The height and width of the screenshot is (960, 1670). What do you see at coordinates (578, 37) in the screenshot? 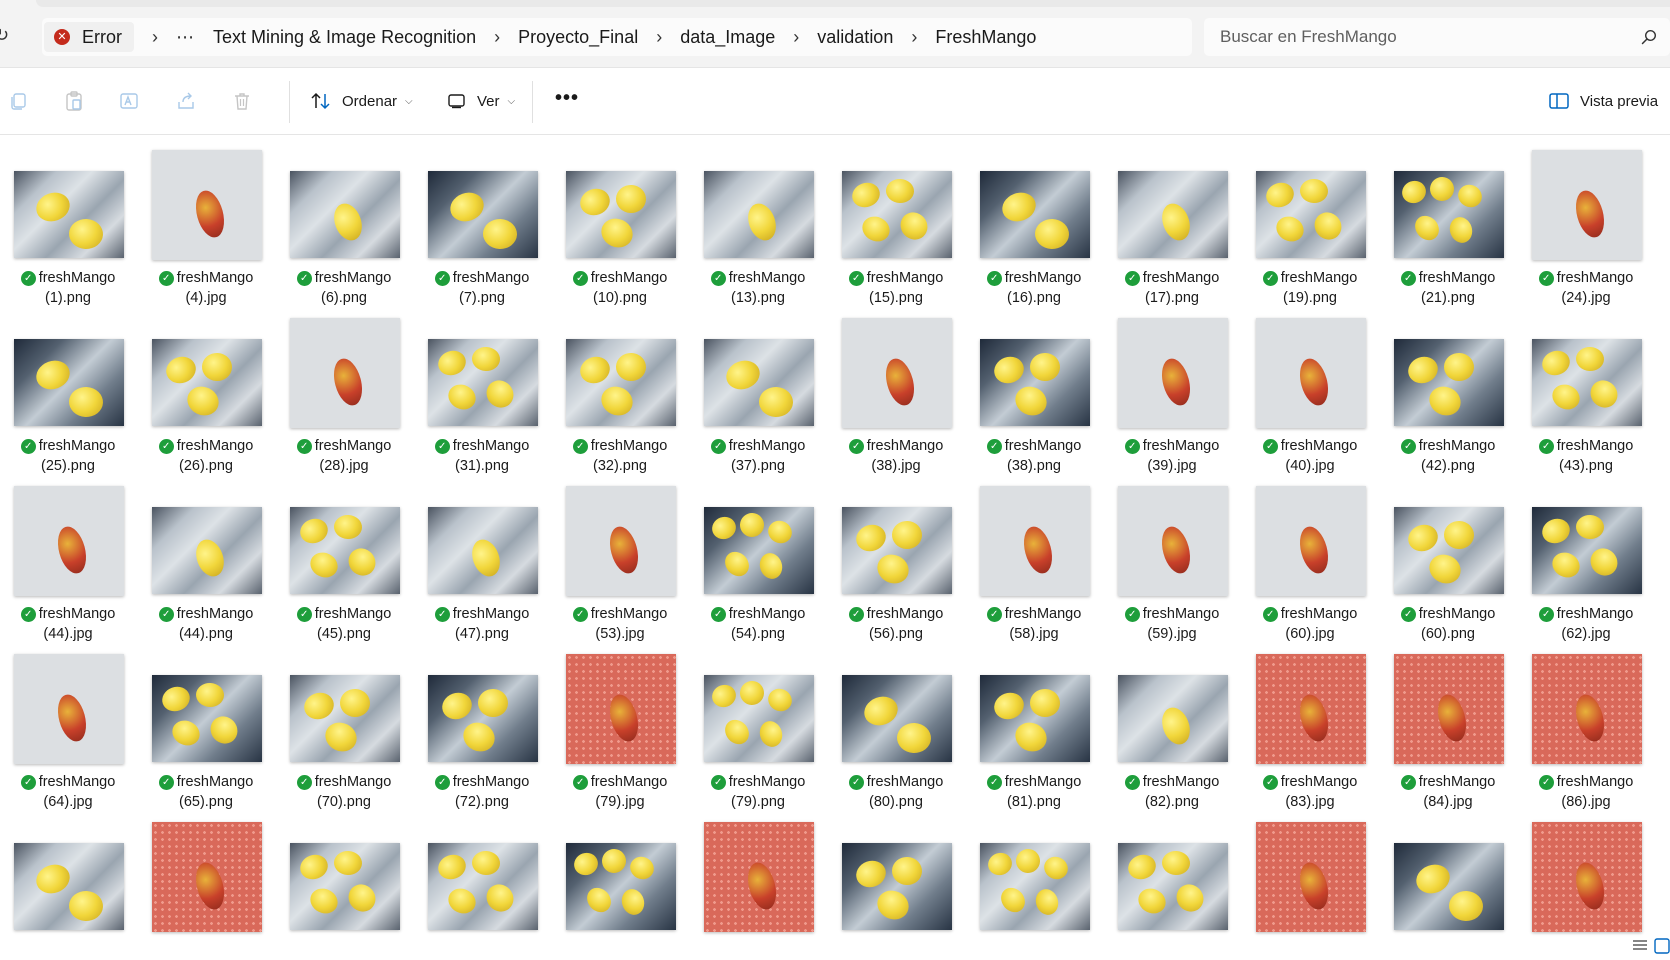
I see `breadcrumb-item-proyecto-final: Proyecto_Final` at bounding box center [578, 37].